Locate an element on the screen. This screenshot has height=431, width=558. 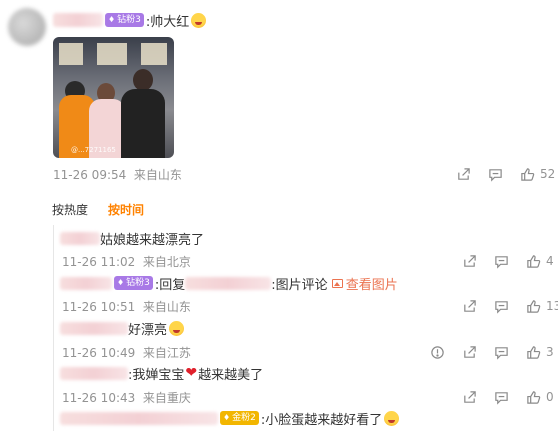
reply-4-meta: 11-26 10:43 来自重庆 is located at coordinates (126, 398).